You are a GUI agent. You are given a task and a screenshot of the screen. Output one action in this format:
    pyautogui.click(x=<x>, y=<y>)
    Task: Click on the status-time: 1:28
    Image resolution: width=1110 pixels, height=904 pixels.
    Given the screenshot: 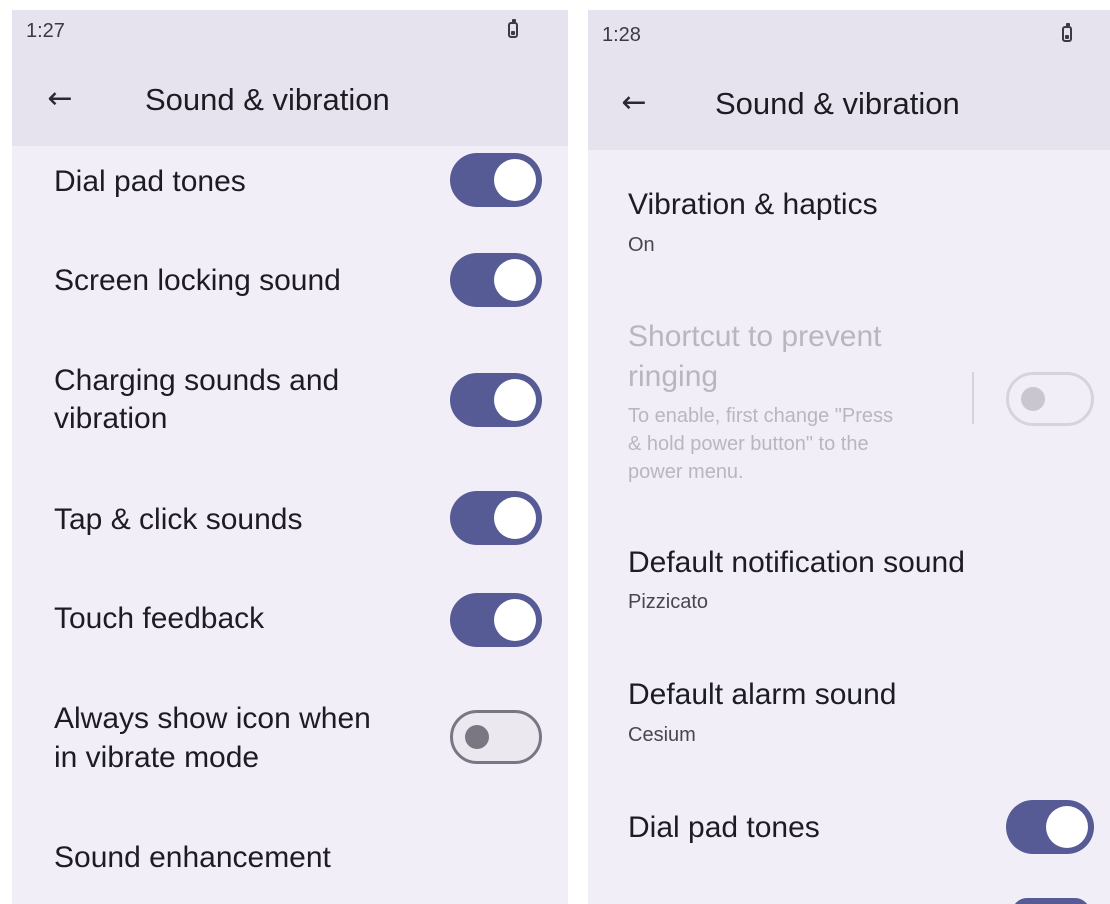 What is the action you would take?
    pyautogui.click(x=621, y=35)
    